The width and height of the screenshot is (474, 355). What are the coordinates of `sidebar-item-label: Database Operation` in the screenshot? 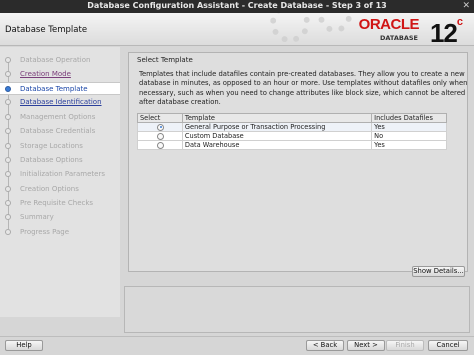 It's located at (55, 60).